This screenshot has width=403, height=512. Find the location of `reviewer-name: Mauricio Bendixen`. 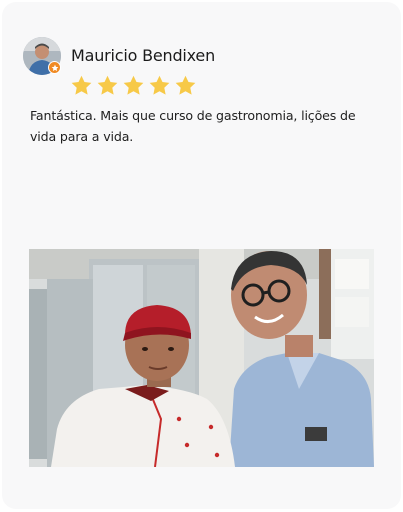

reviewer-name: Mauricio Bendixen is located at coordinates (143, 55).